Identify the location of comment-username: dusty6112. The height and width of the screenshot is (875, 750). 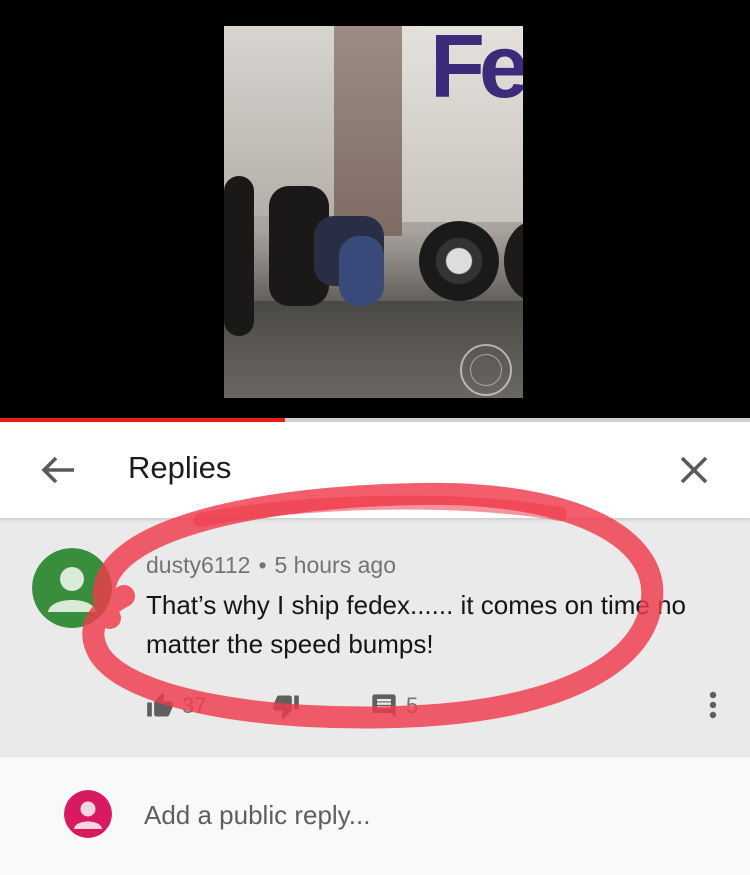
(198, 565).